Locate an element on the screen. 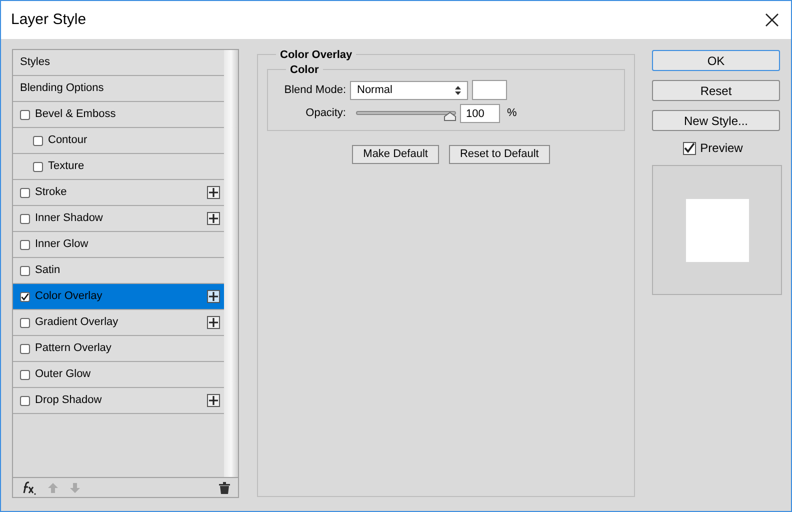  blend-mode-dropdown: Normal is located at coordinates (409, 90).